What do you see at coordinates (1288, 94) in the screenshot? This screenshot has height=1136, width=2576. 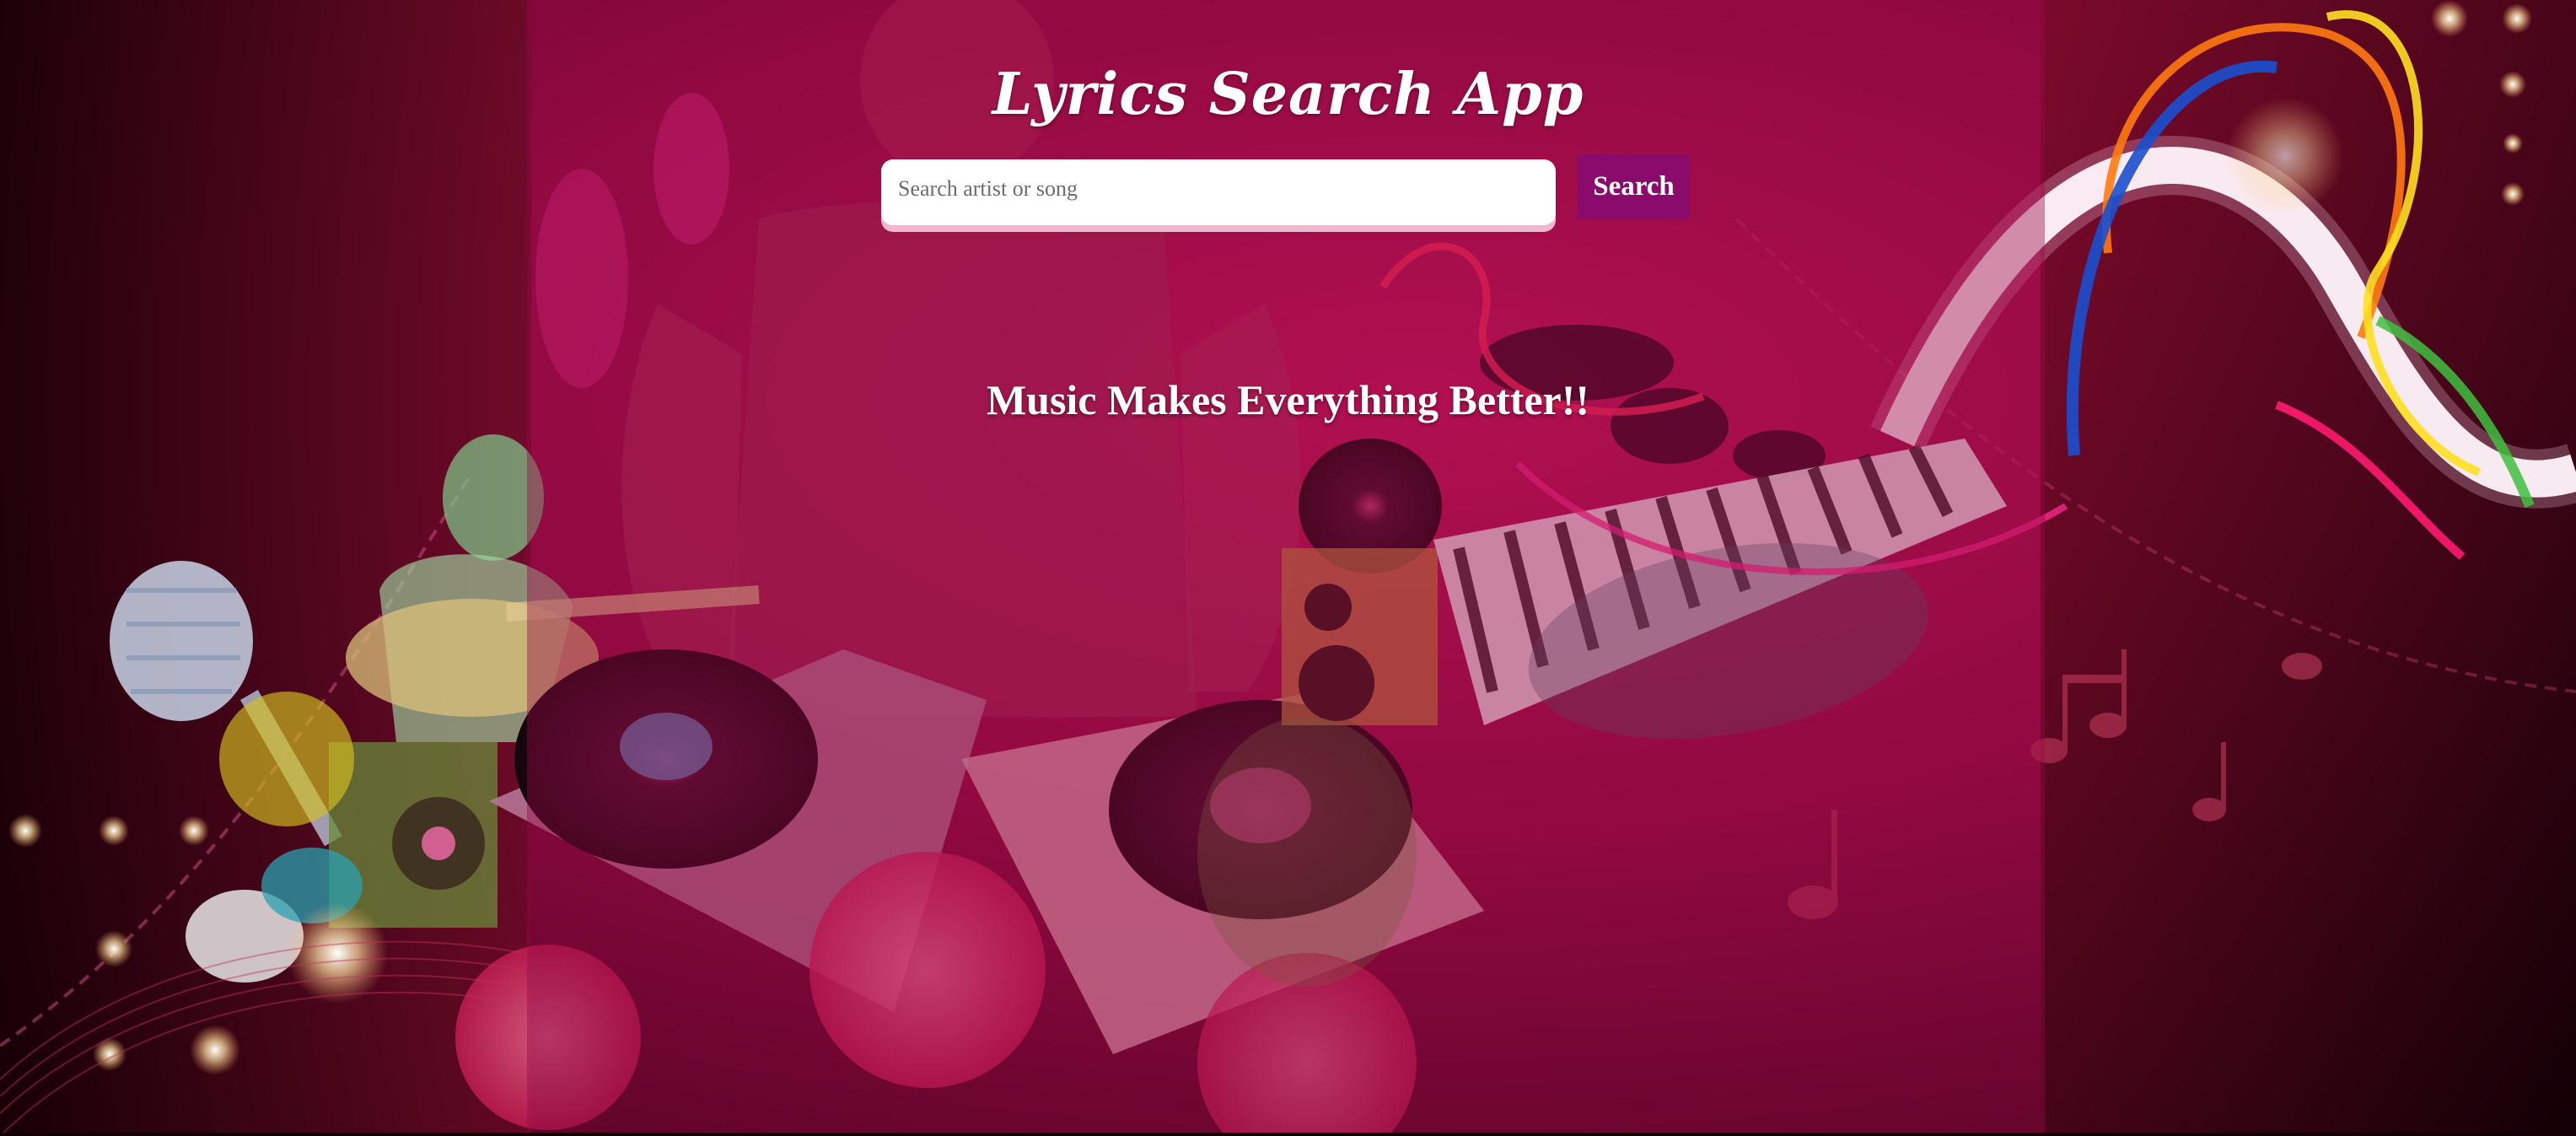 I see `app-title: Lyrics Search App` at bounding box center [1288, 94].